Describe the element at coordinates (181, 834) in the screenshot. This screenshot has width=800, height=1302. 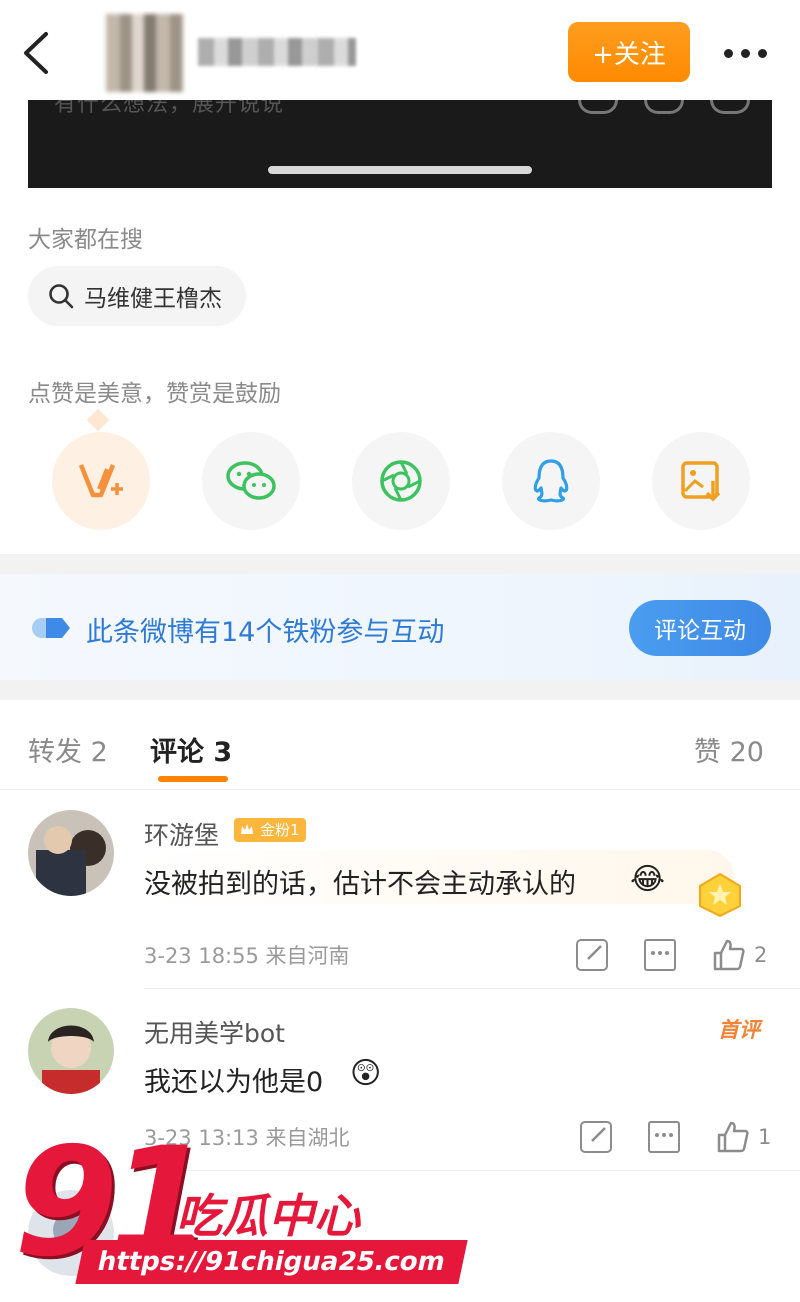
I see `comment-username: 环游堡` at that location.